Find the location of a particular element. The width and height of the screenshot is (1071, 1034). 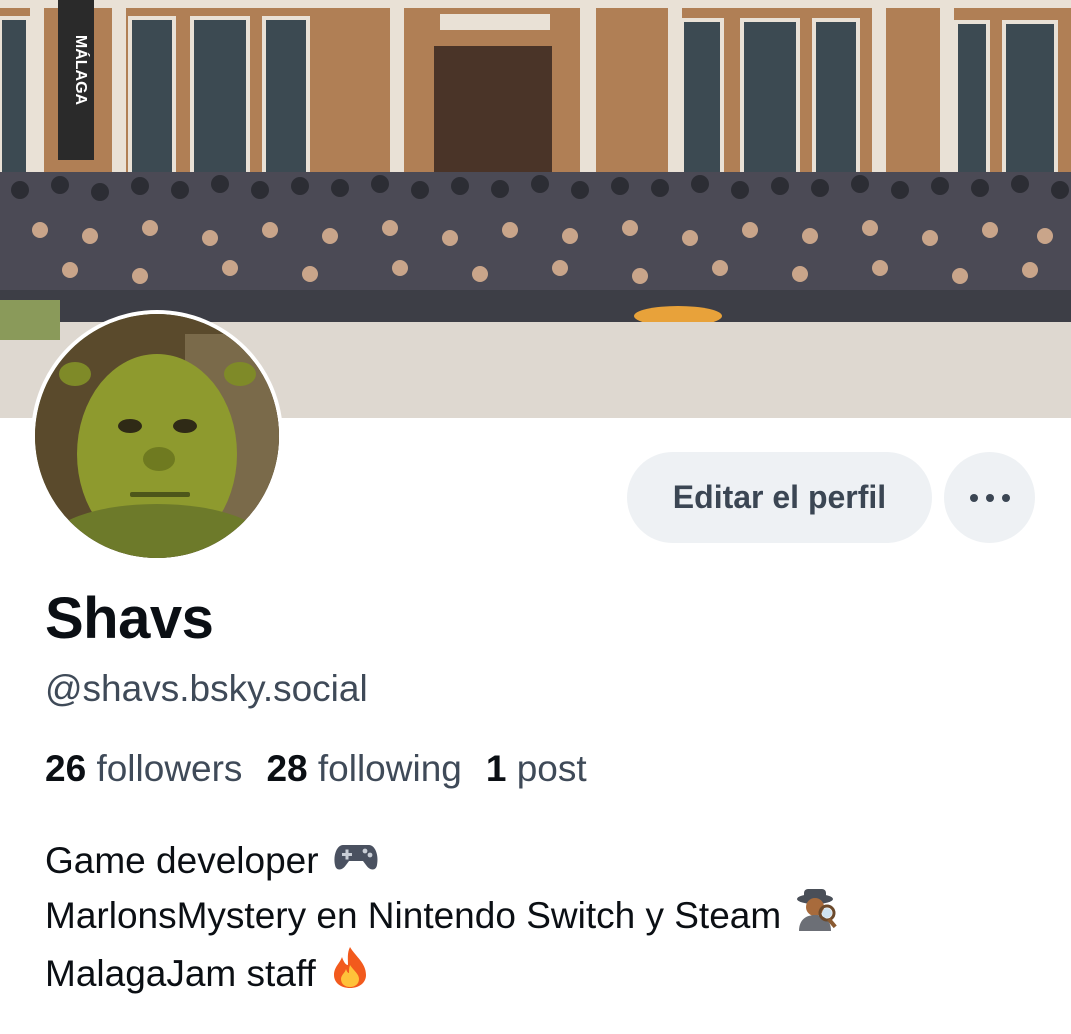

edit-profile-button: Editar el perfil is located at coordinates (779, 497).